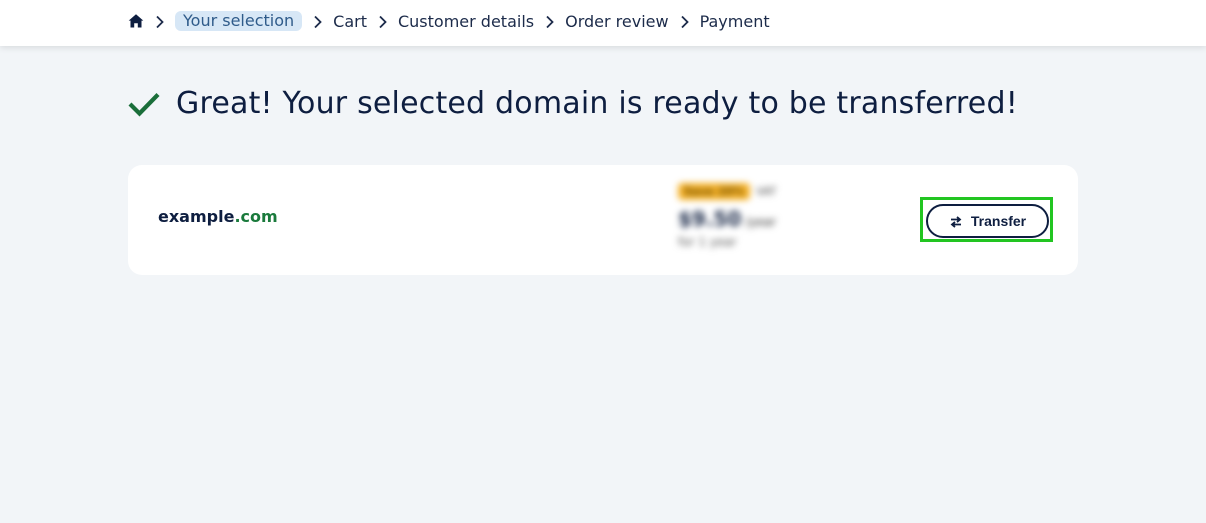 This screenshot has height=523, width=1206. What do you see at coordinates (196, 216) in the screenshot?
I see `domain-label: example` at bounding box center [196, 216].